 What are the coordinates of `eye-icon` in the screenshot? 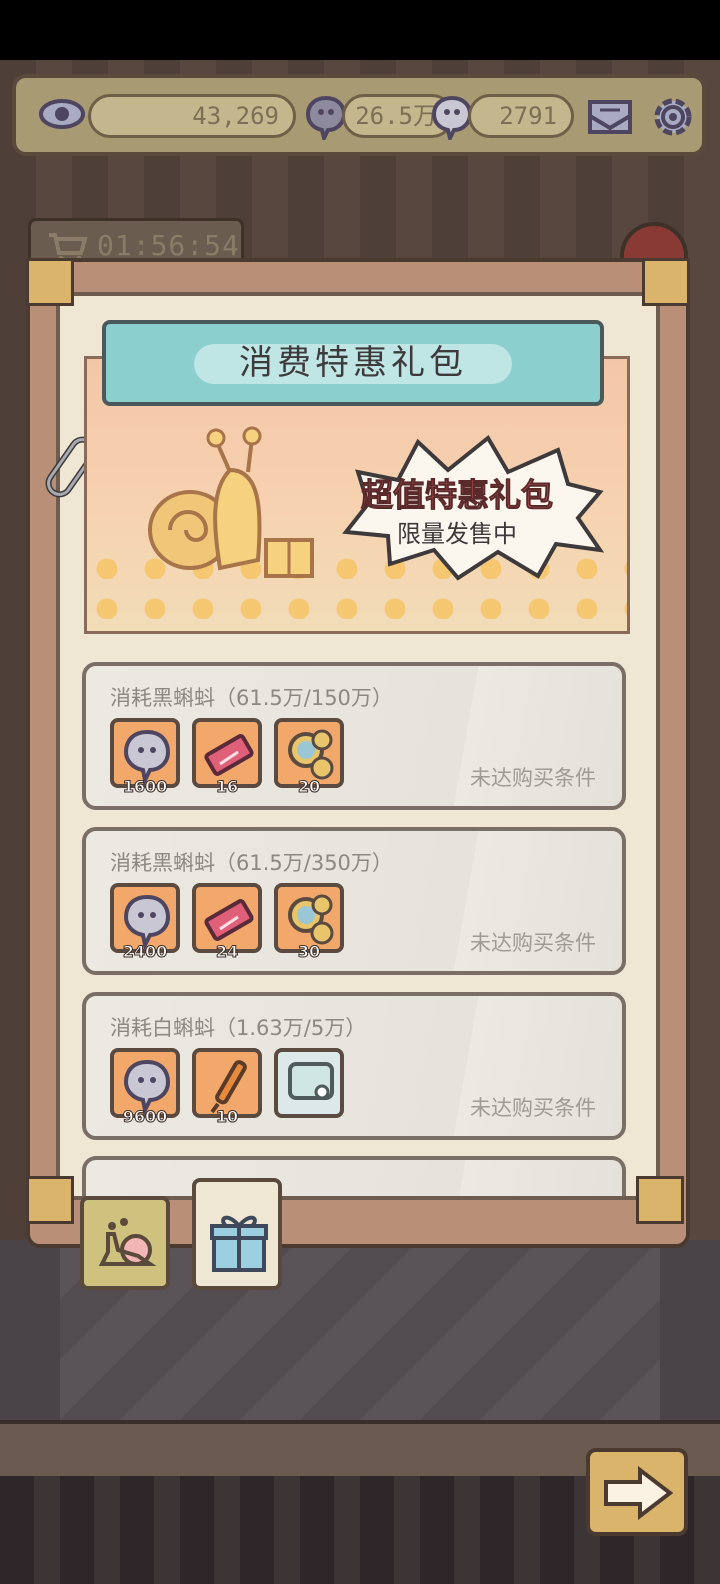 It's located at (62, 114).